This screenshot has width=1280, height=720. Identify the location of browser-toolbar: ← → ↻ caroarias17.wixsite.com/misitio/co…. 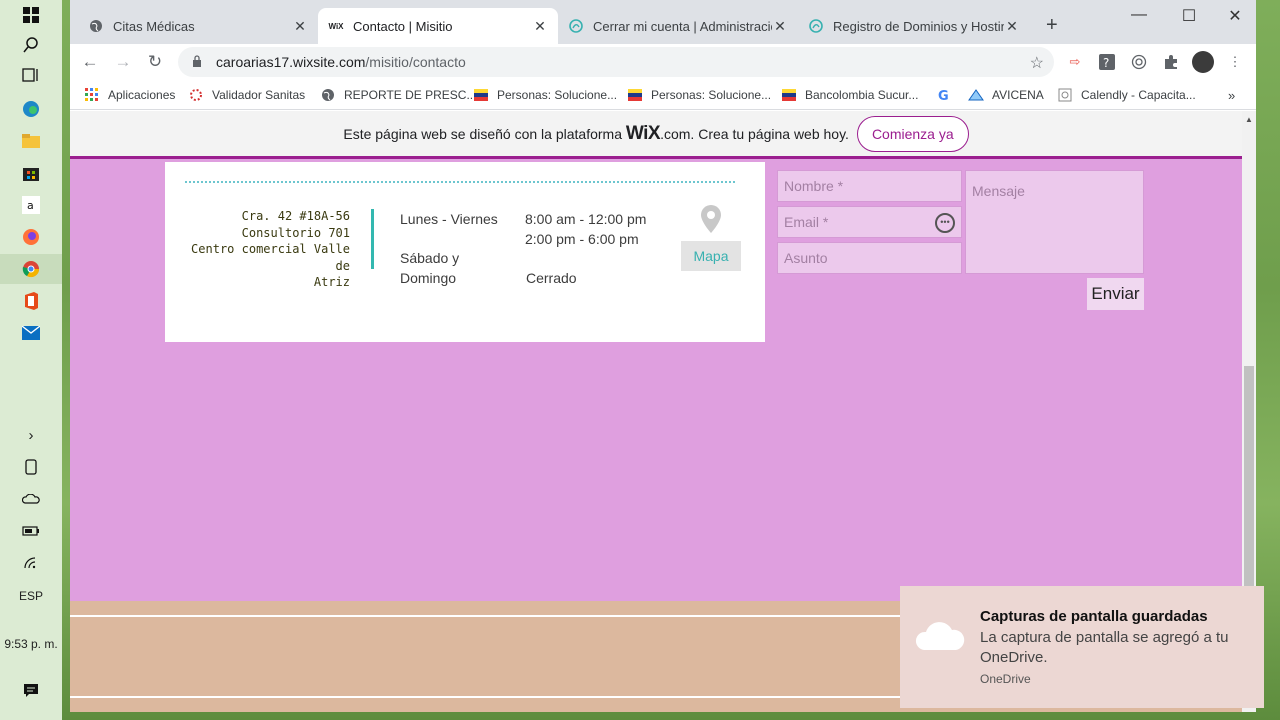
(663, 62).